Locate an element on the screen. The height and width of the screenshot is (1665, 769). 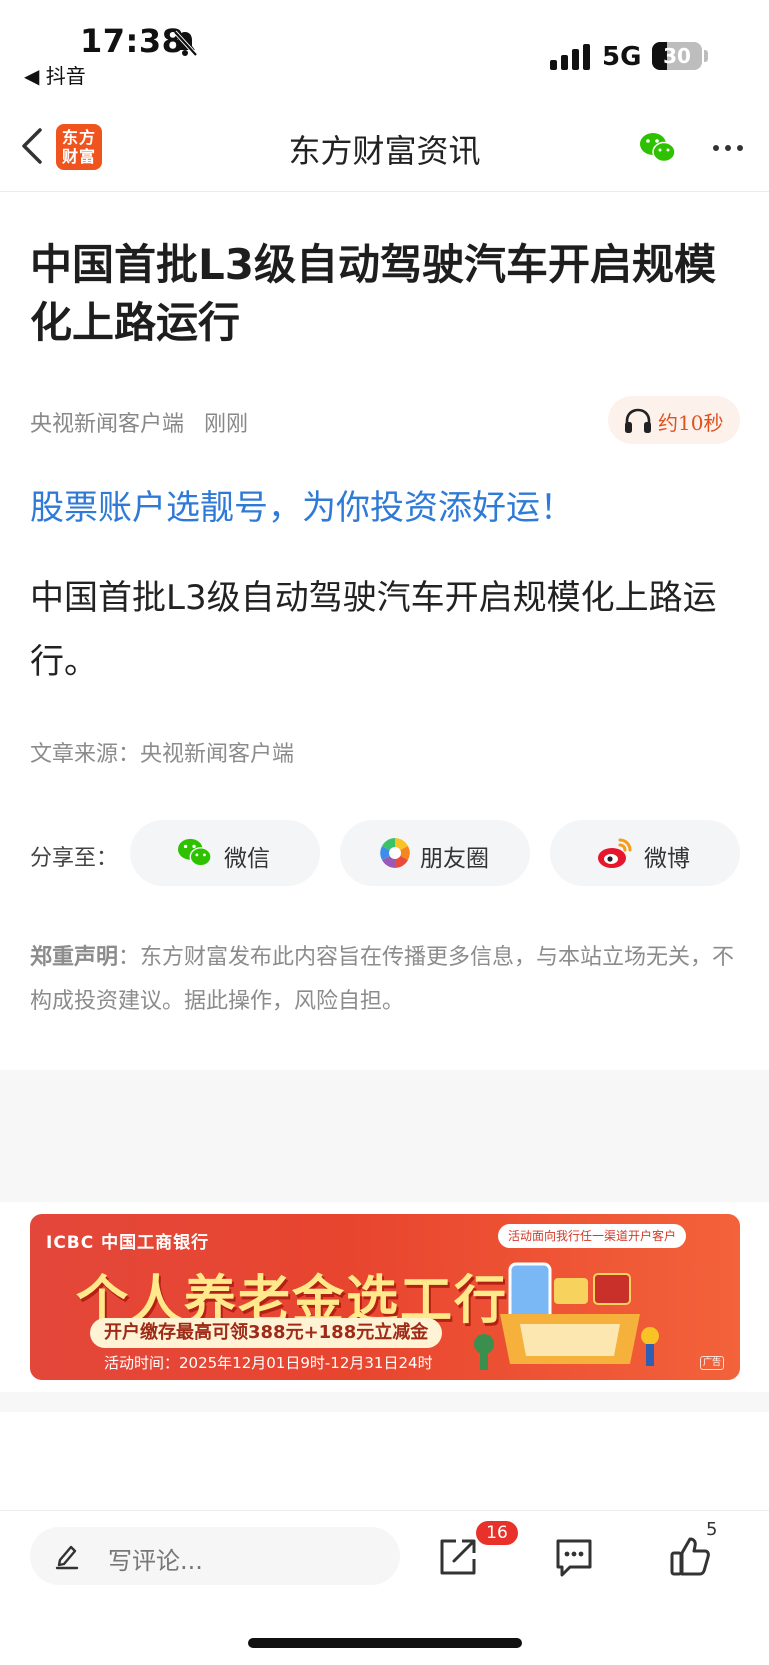
status-time: 17:38 is located at coordinates (132, 41).